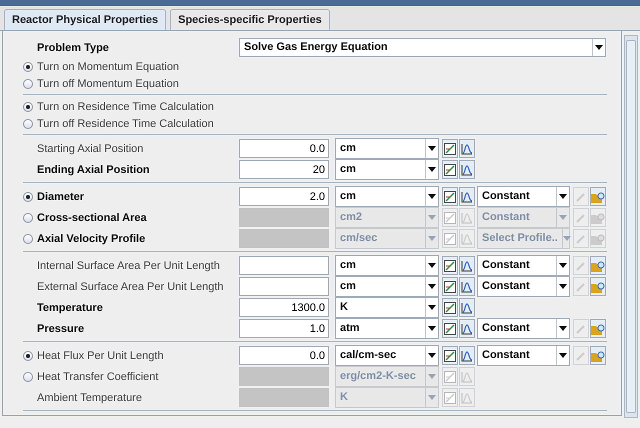 The image size is (640, 428). Describe the element at coordinates (90, 398) in the screenshot. I see `field-label: Ambient Temperature` at that location.